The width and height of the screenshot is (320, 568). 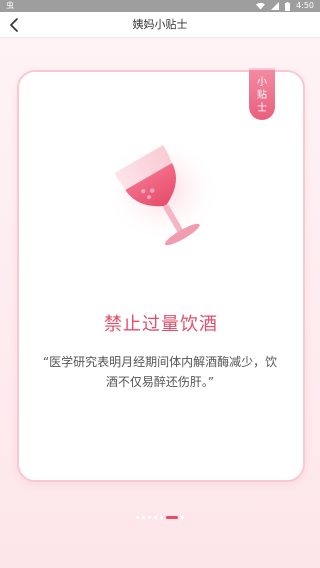 I want to click on status-icons: 4:50, so click(x=285, y=6).